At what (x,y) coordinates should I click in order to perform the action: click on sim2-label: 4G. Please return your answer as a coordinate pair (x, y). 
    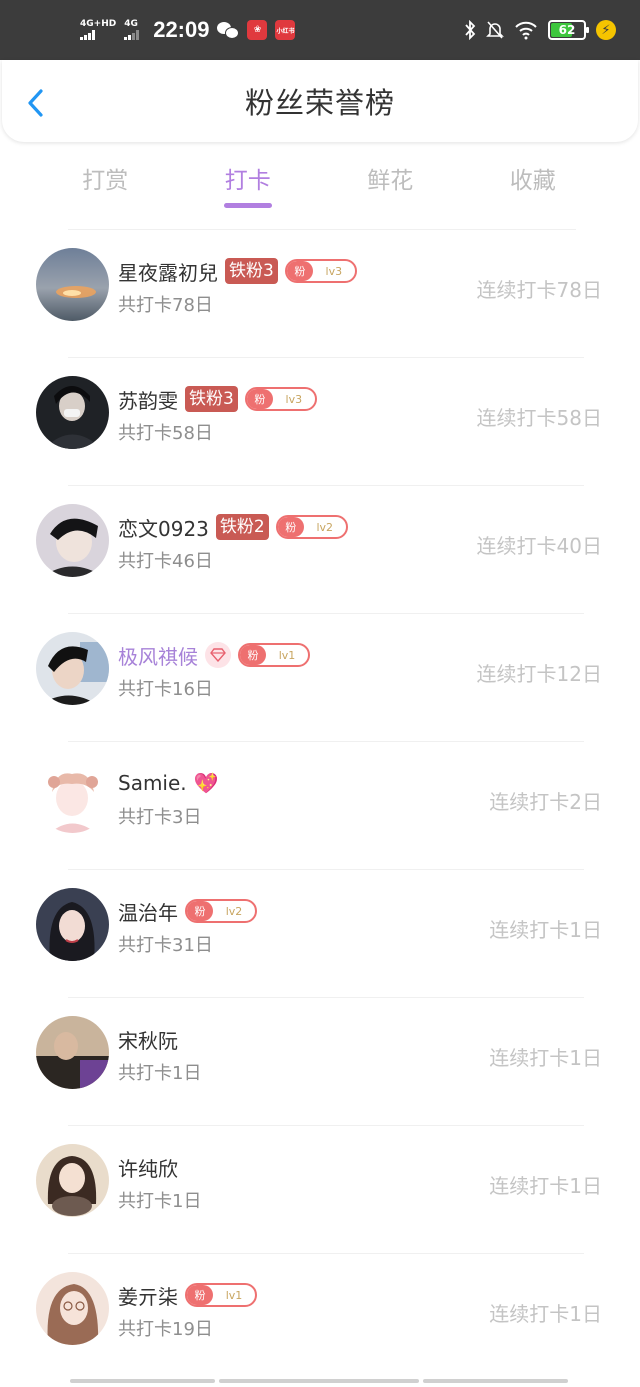
    Looking at the image, I should click on (131, 24).